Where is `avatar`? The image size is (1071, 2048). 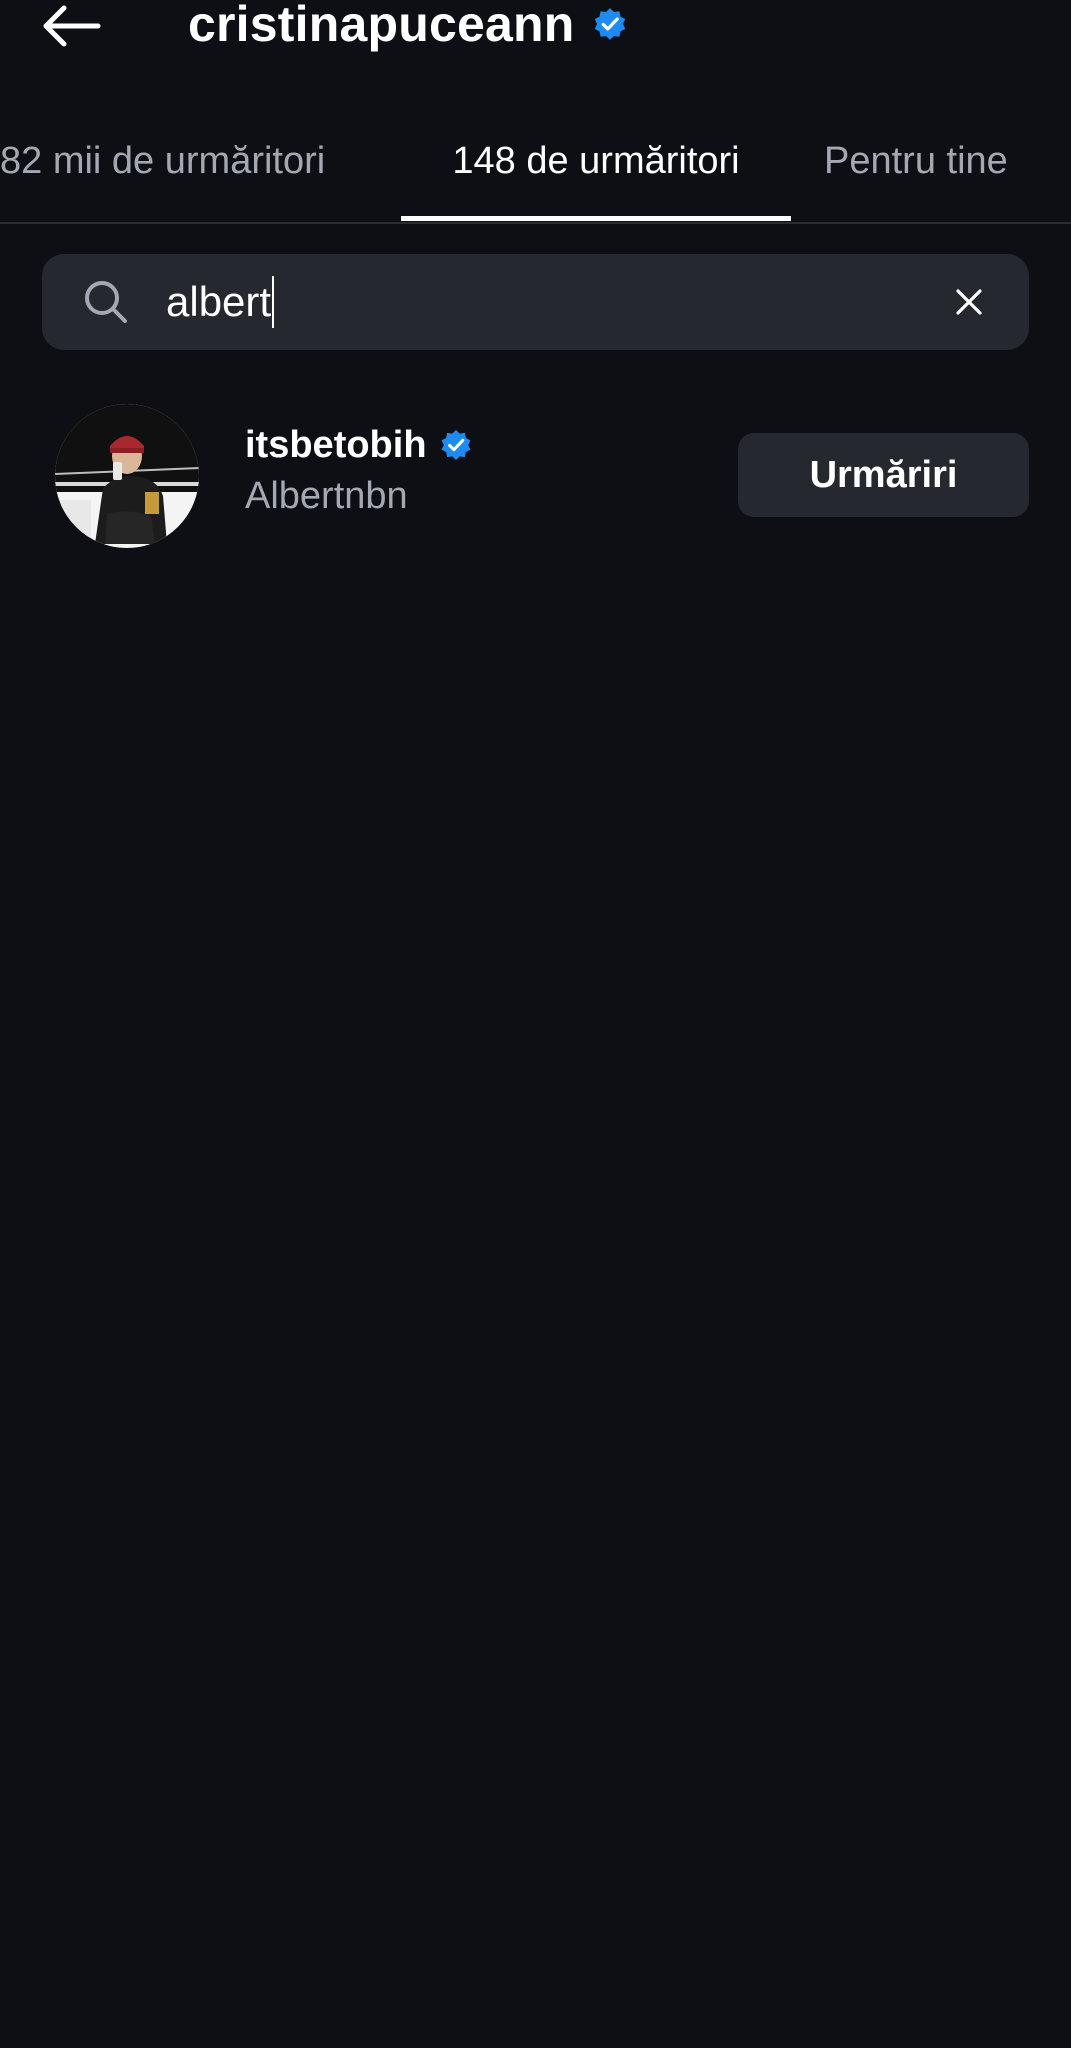 avatar is located at coordinates (127, 476).